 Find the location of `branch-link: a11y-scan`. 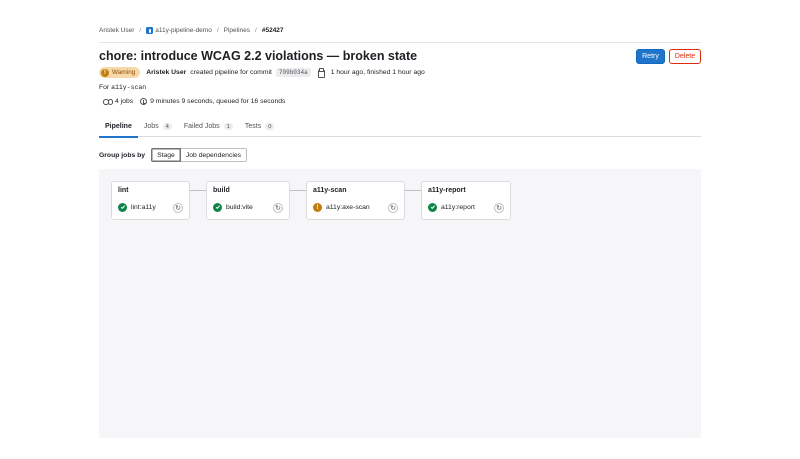

branch-link: a11y-scan is located at coordinates (128, 87).